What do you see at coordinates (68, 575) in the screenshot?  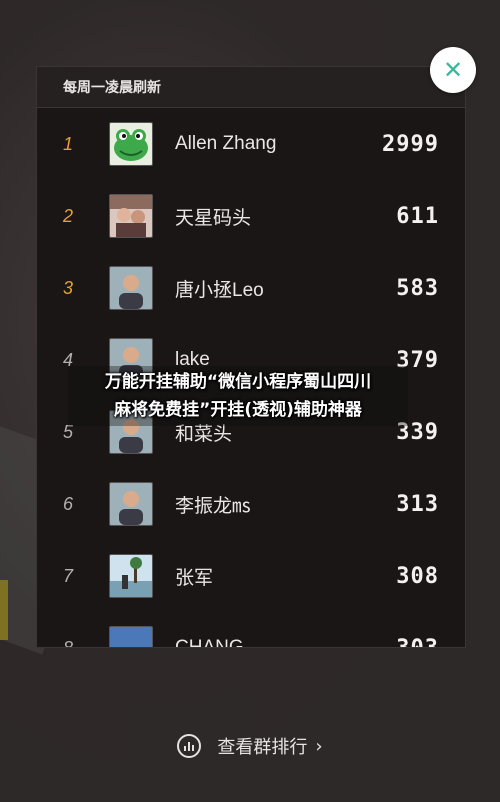 I see `rank-number: 7` at bounding box center [68, 575].